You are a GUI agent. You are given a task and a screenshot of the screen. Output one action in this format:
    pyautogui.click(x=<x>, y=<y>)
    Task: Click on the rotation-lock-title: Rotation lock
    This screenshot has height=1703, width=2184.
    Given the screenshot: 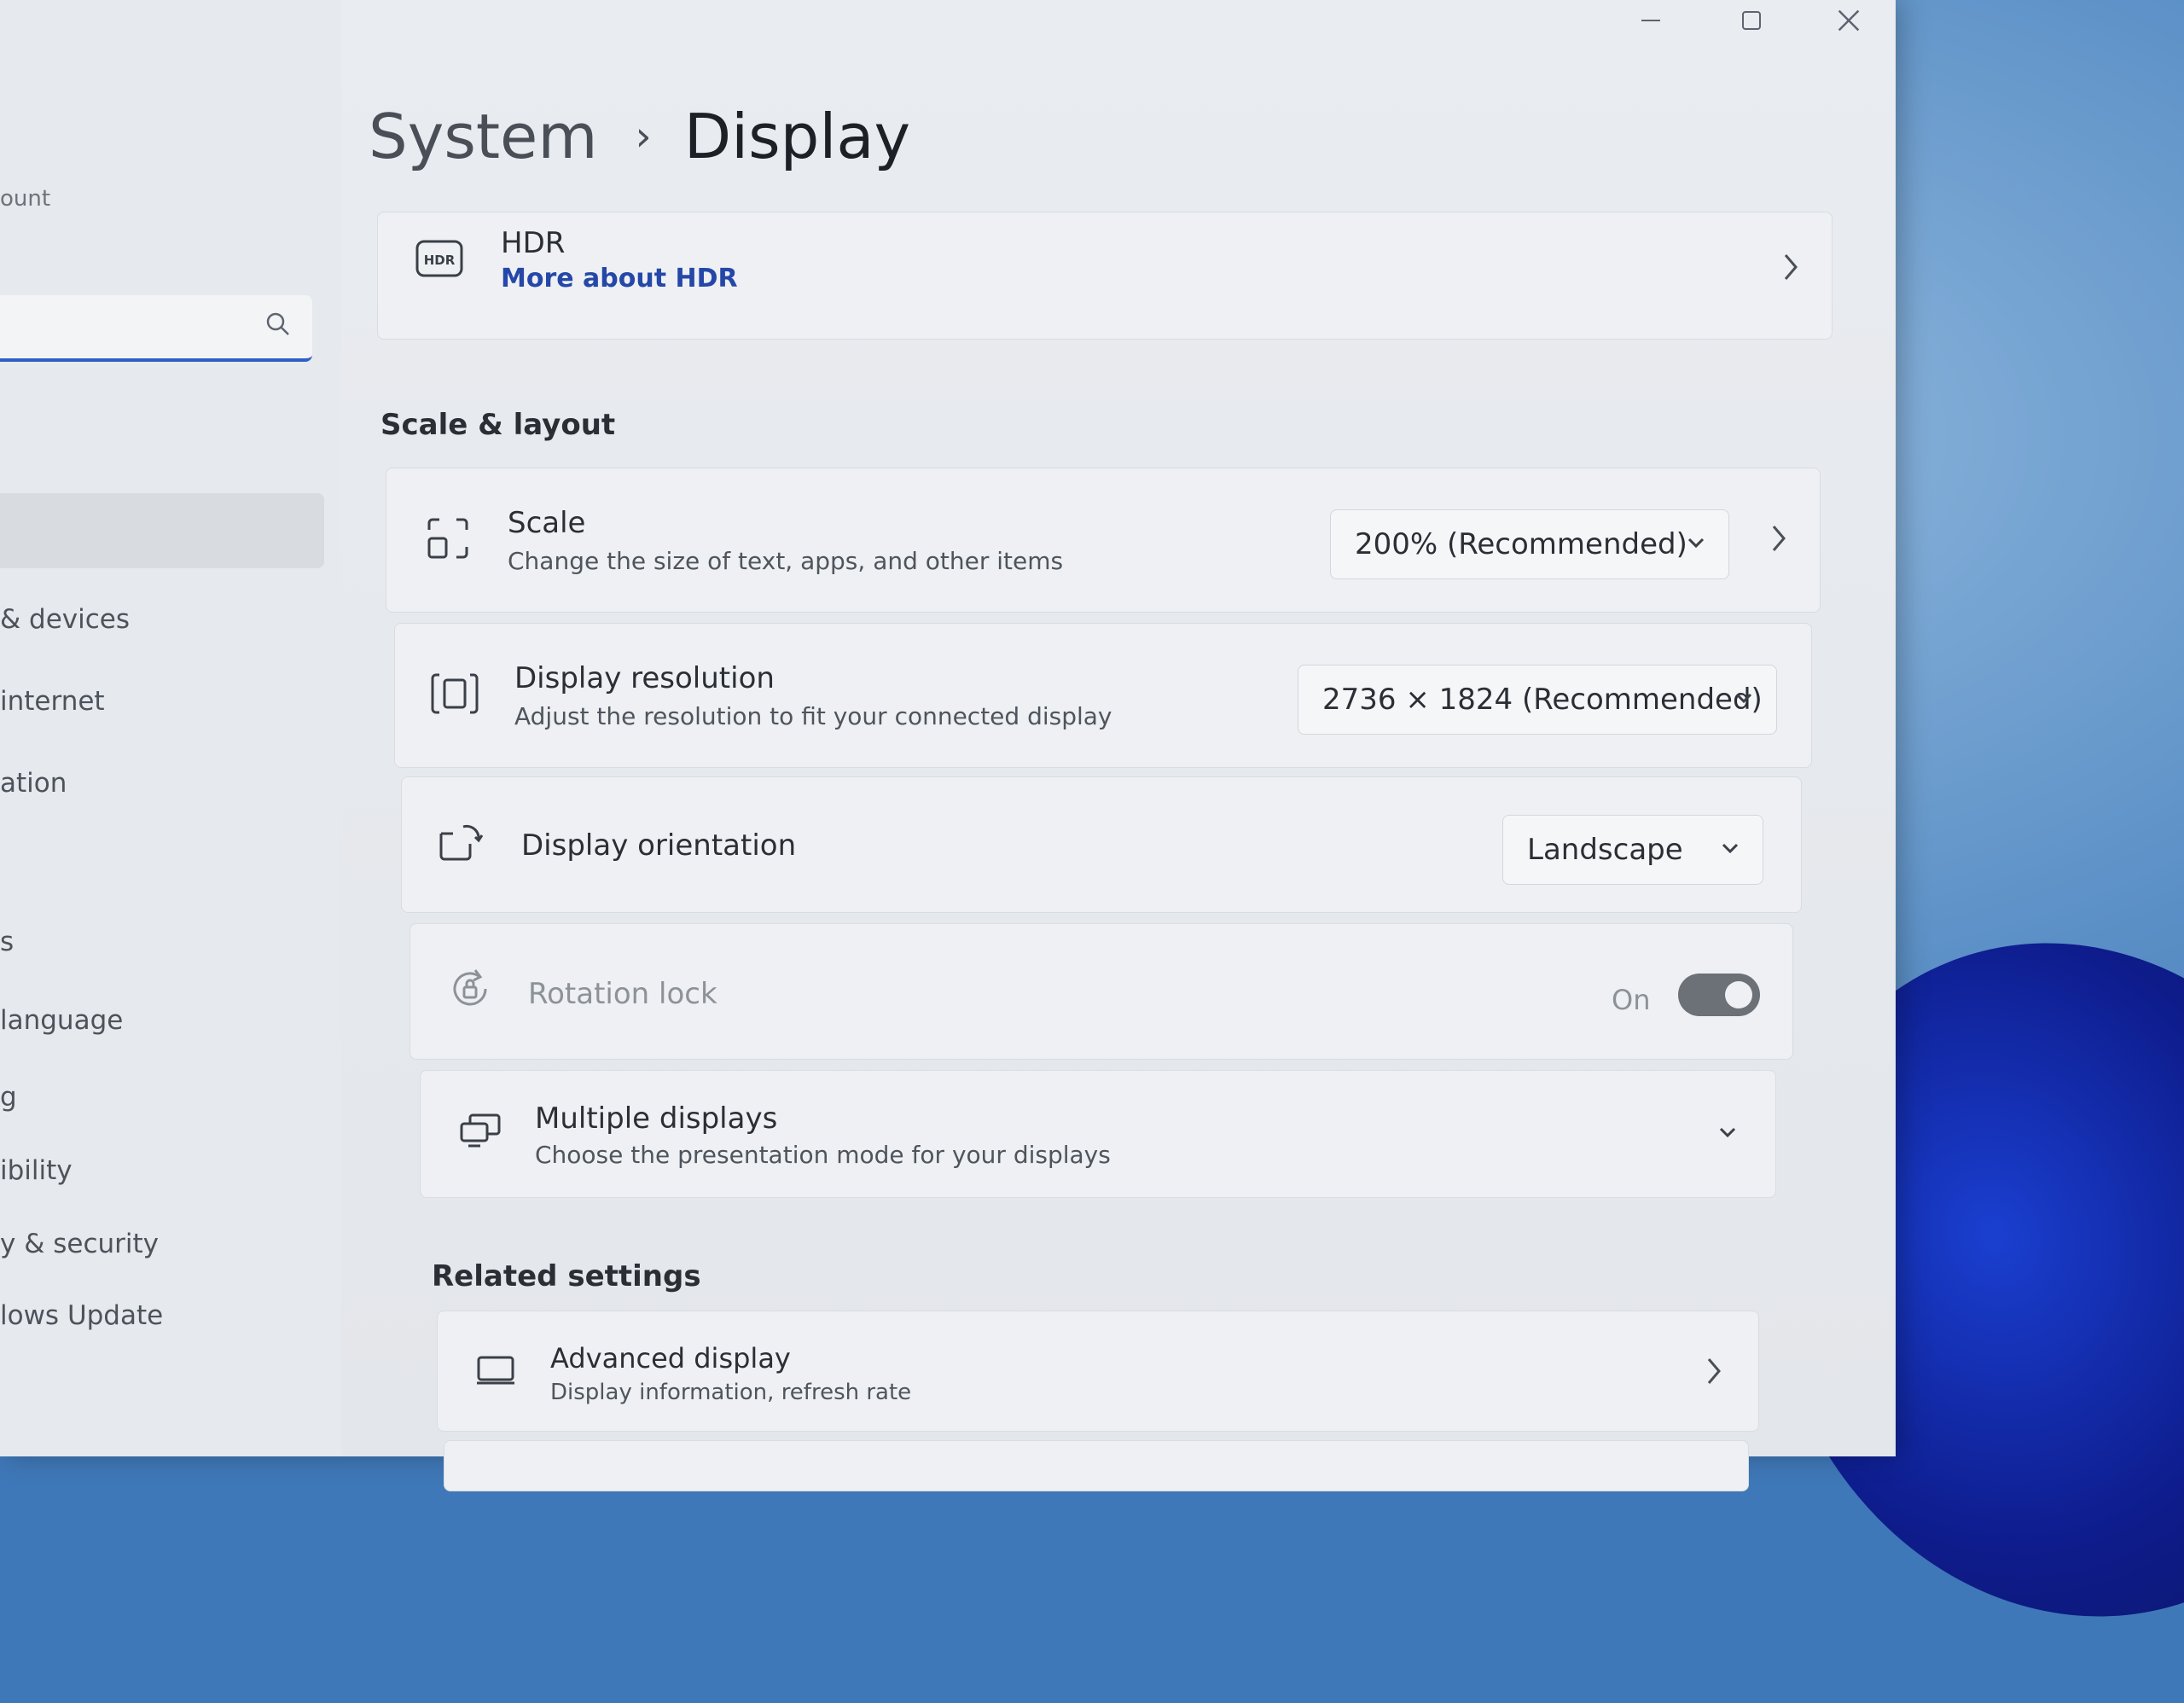 What is the action you would take?
    pyautogui.click(x=622, y=994)
    